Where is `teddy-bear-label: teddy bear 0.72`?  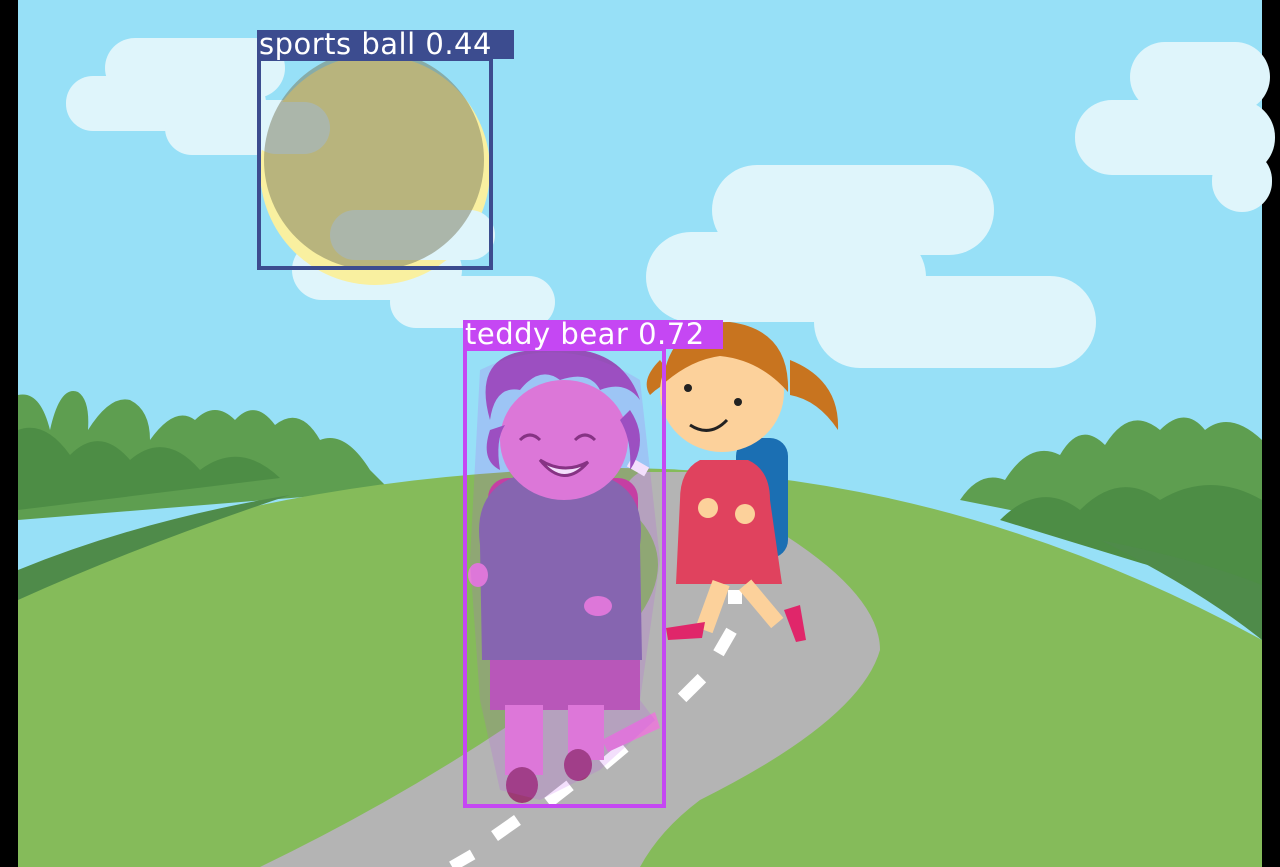 teddy-bear-label: teddy bear 0.72 is located at coordinates (593, 334).